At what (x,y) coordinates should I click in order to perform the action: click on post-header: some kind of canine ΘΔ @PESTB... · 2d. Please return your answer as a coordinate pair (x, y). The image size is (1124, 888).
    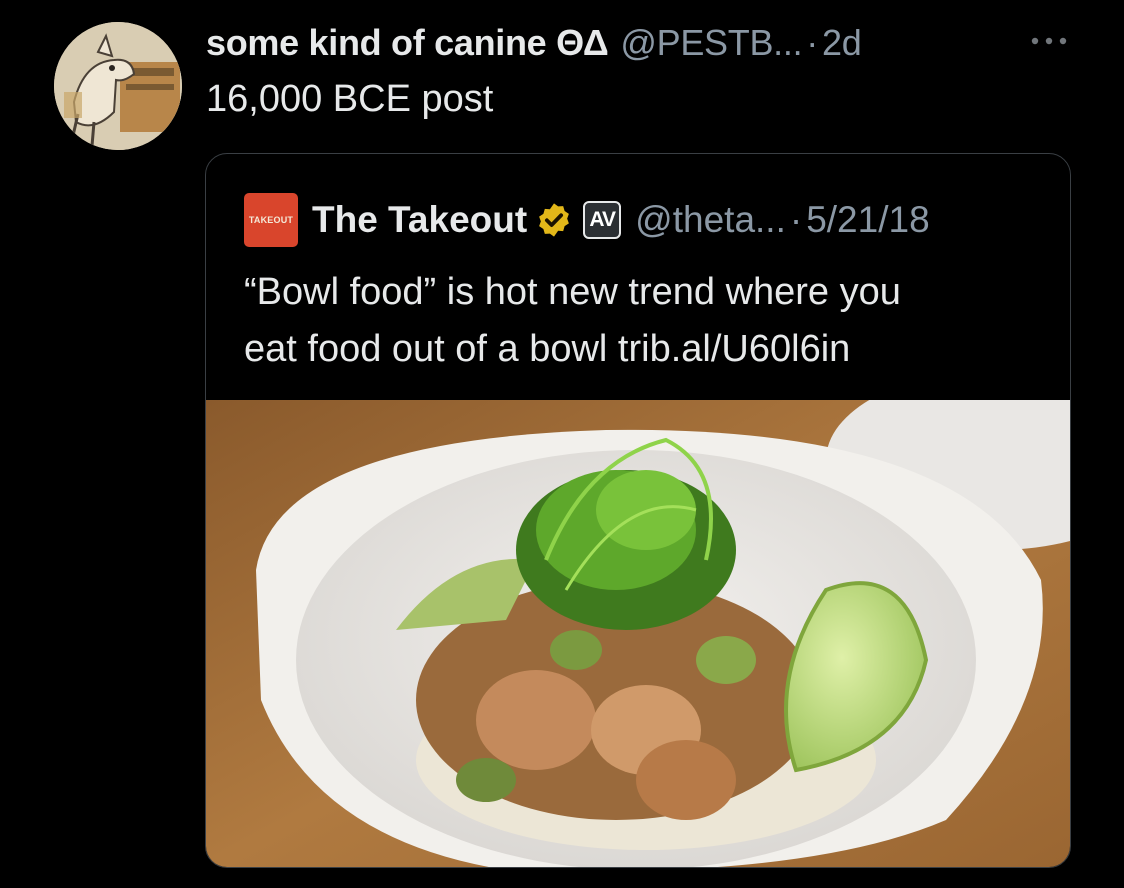
    Looking at the image, I should click on (534, 43).